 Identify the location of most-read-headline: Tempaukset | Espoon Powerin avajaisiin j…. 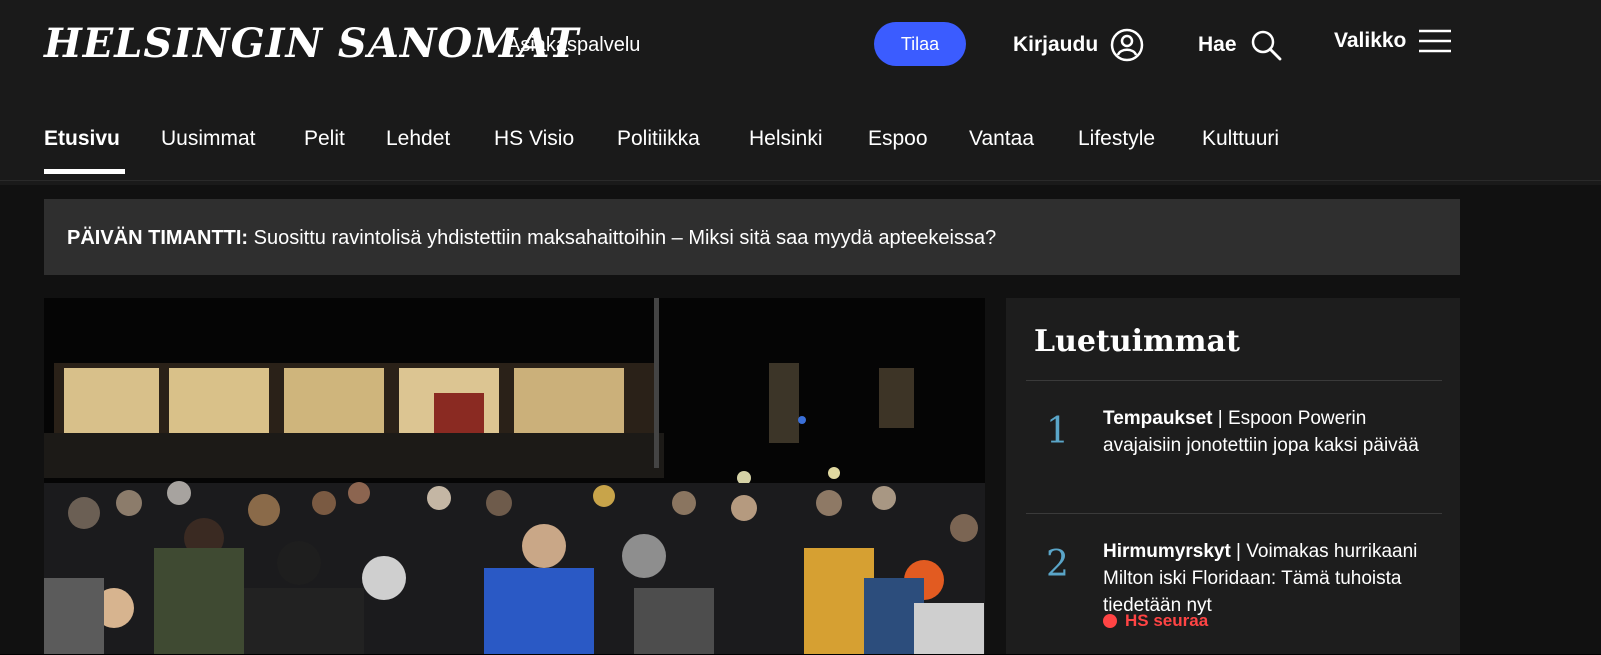
(1268, 432).